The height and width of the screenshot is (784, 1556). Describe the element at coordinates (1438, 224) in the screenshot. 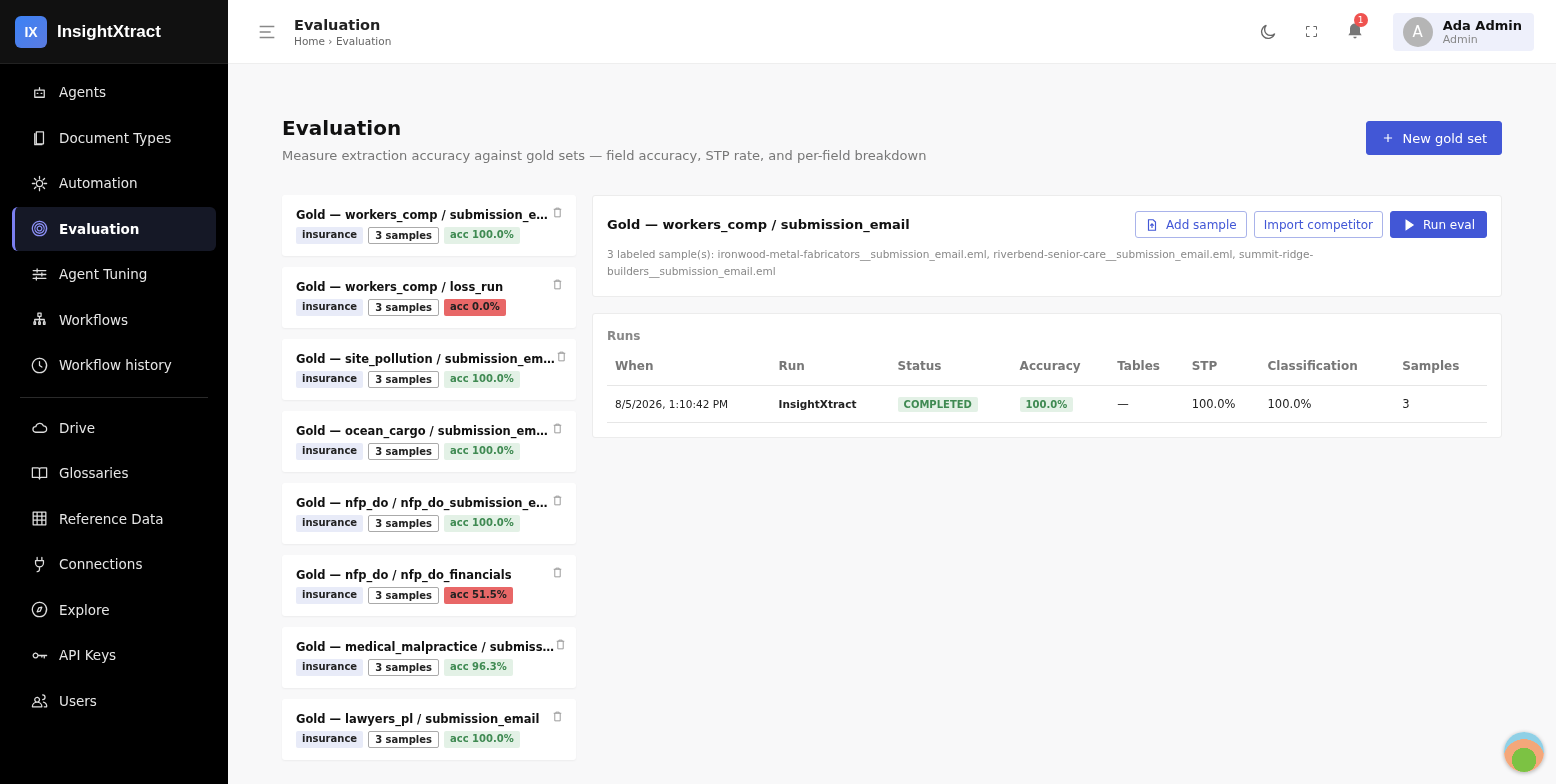

I see `run-eval-button: Run eval` at that location.